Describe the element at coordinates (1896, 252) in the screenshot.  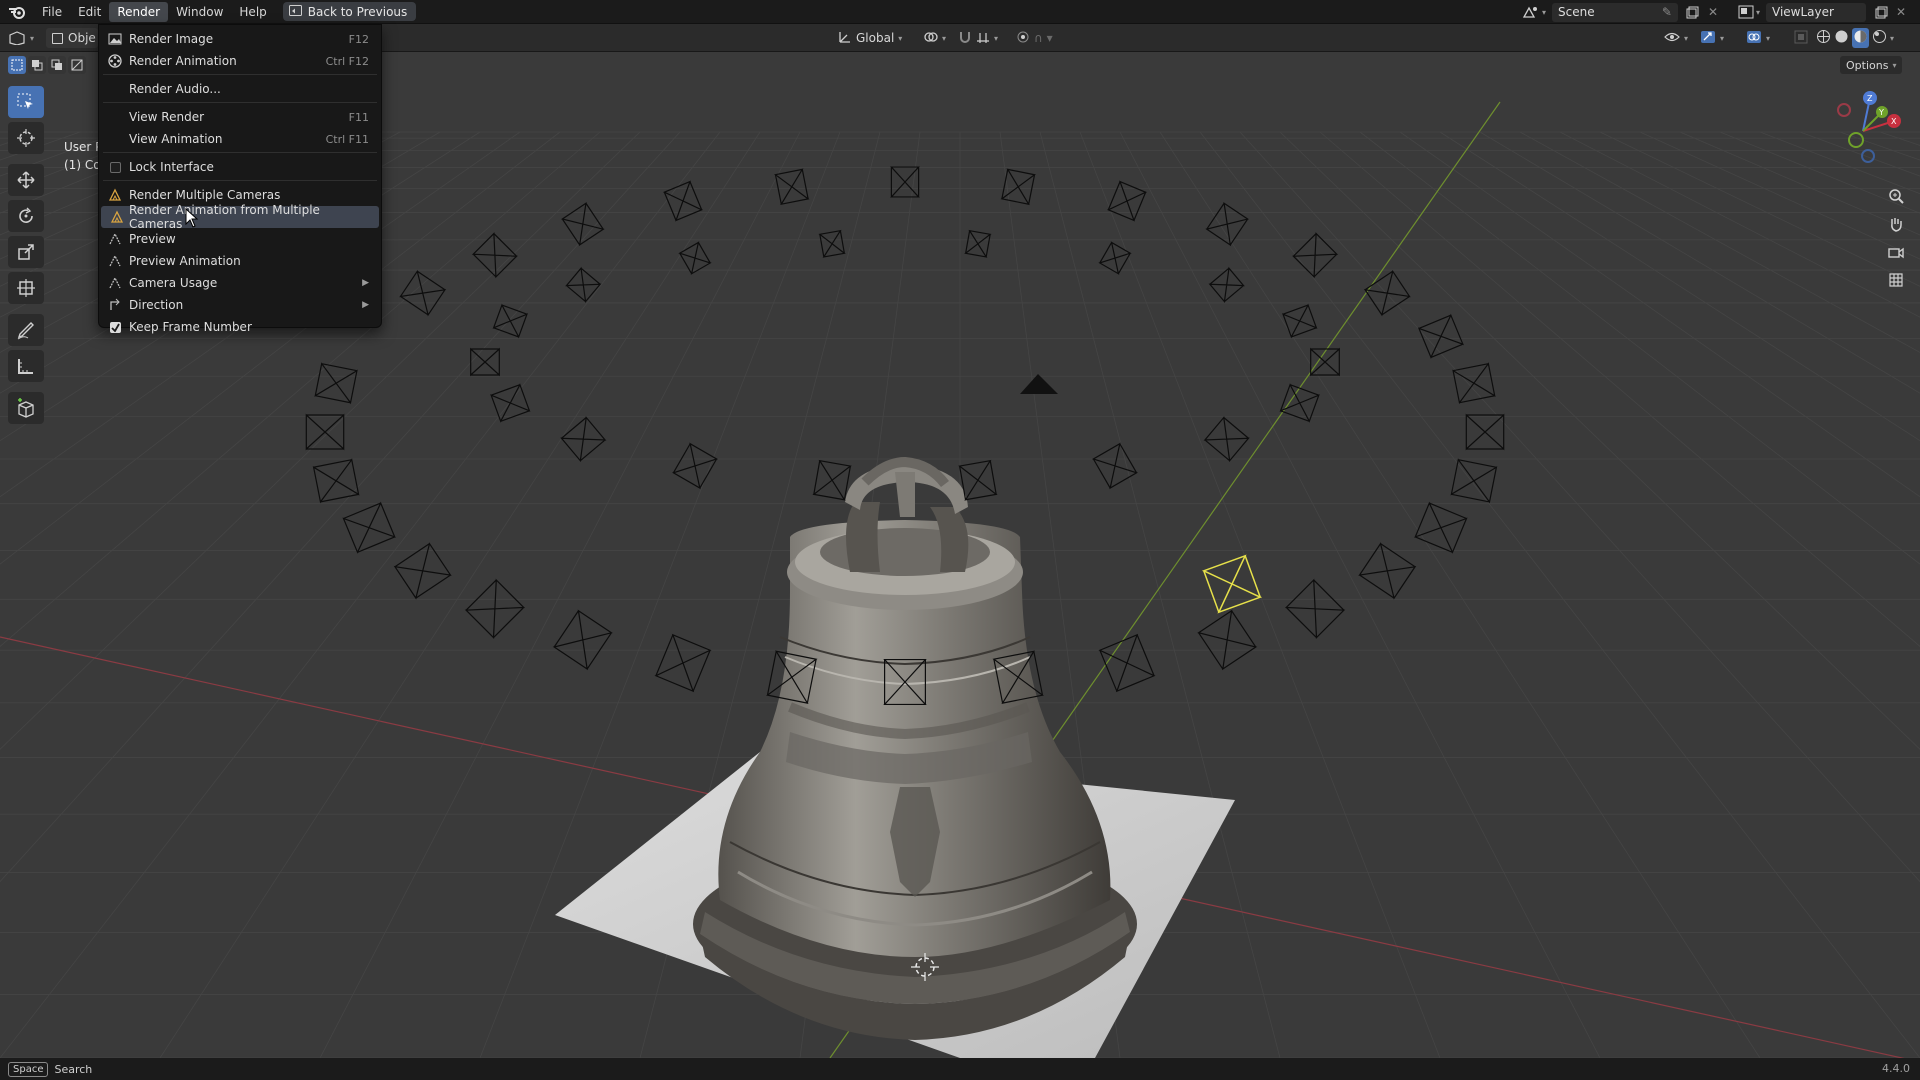
I see `camera-view-icon` at that location.